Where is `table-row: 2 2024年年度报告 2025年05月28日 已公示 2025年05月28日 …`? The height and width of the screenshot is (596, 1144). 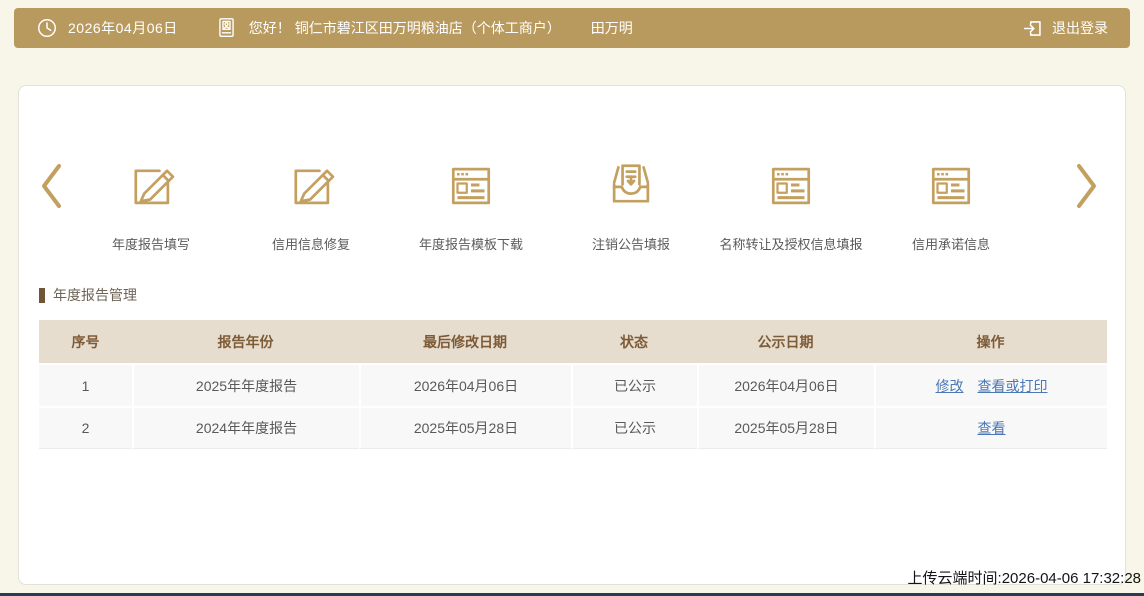 table-row: 2 2024年年度报告 2025年05月28日 已公示 2025年05月28日 … is located at coordinates (573, 427).